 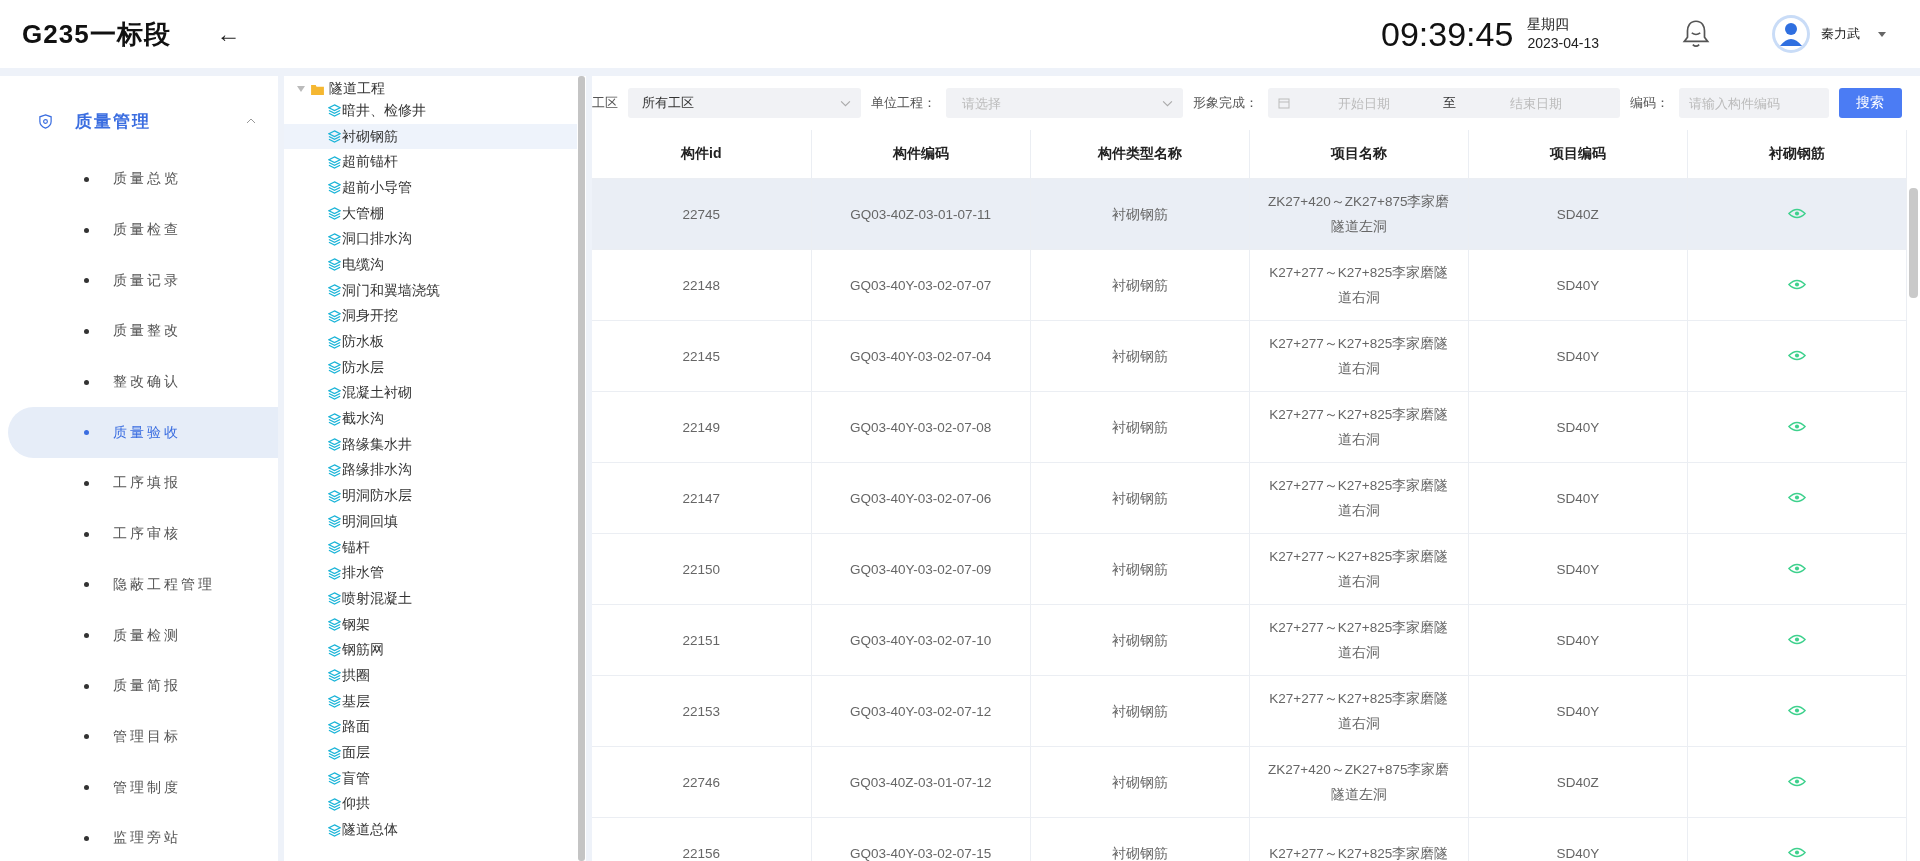 I want to click on tree-node: 排水管, so click(x=430, y=573).